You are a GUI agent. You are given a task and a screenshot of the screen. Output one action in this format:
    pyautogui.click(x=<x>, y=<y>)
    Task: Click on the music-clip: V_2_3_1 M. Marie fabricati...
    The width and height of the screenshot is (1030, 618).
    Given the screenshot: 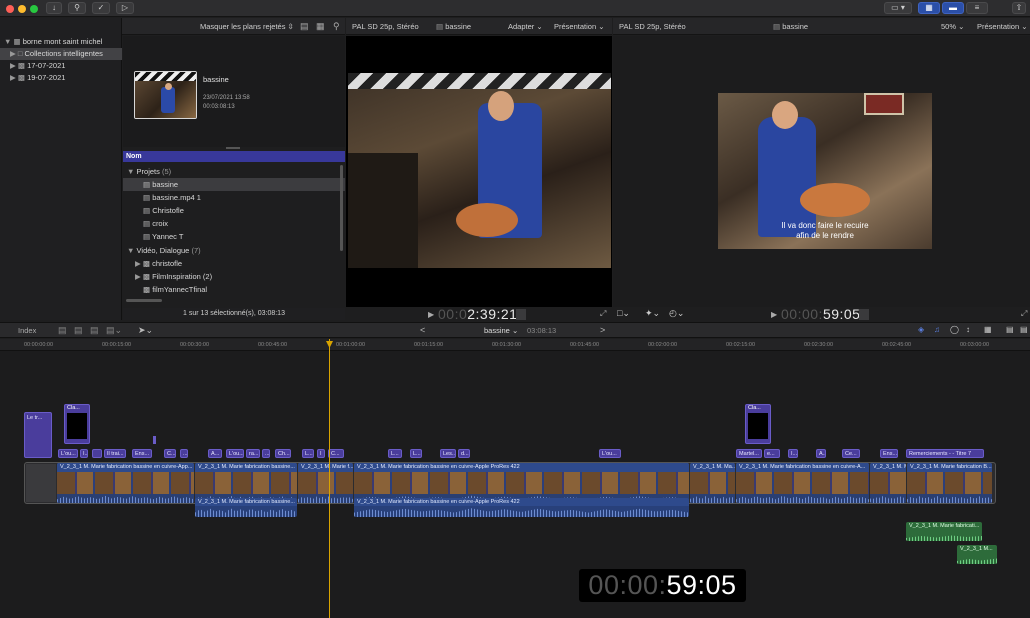 What is the action you would take?
    pyautogui.click(x=944, y=531)
    